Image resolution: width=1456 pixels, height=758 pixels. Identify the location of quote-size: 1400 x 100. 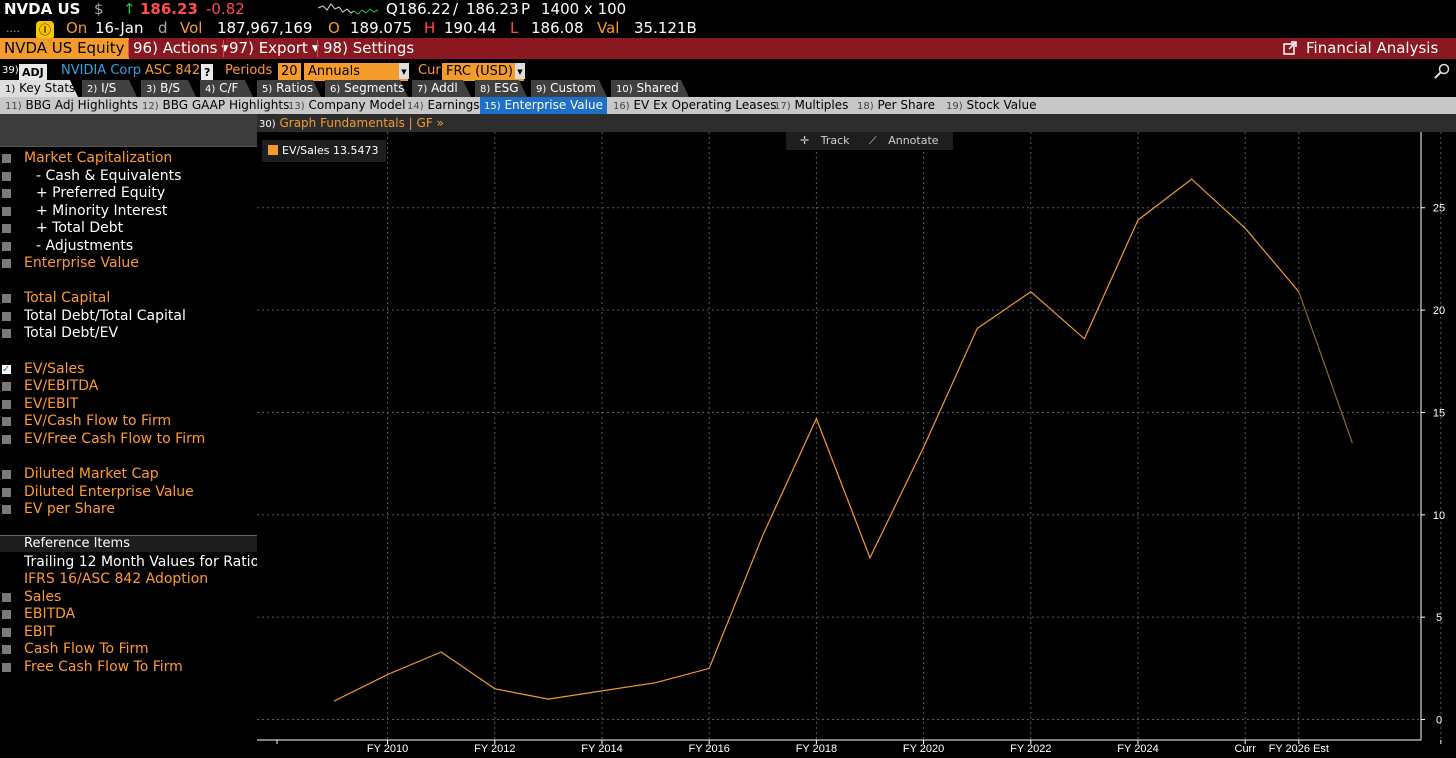
(584, 9).